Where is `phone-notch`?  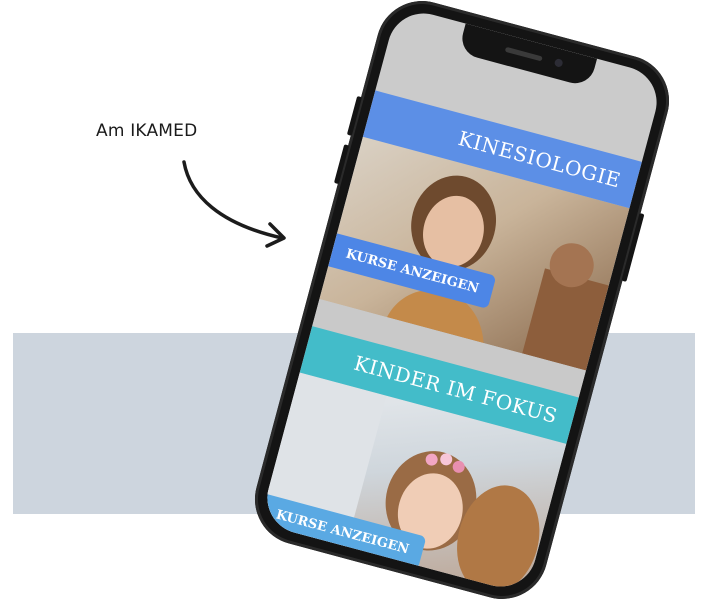 phone-notch is located at coordinates (527, 55).